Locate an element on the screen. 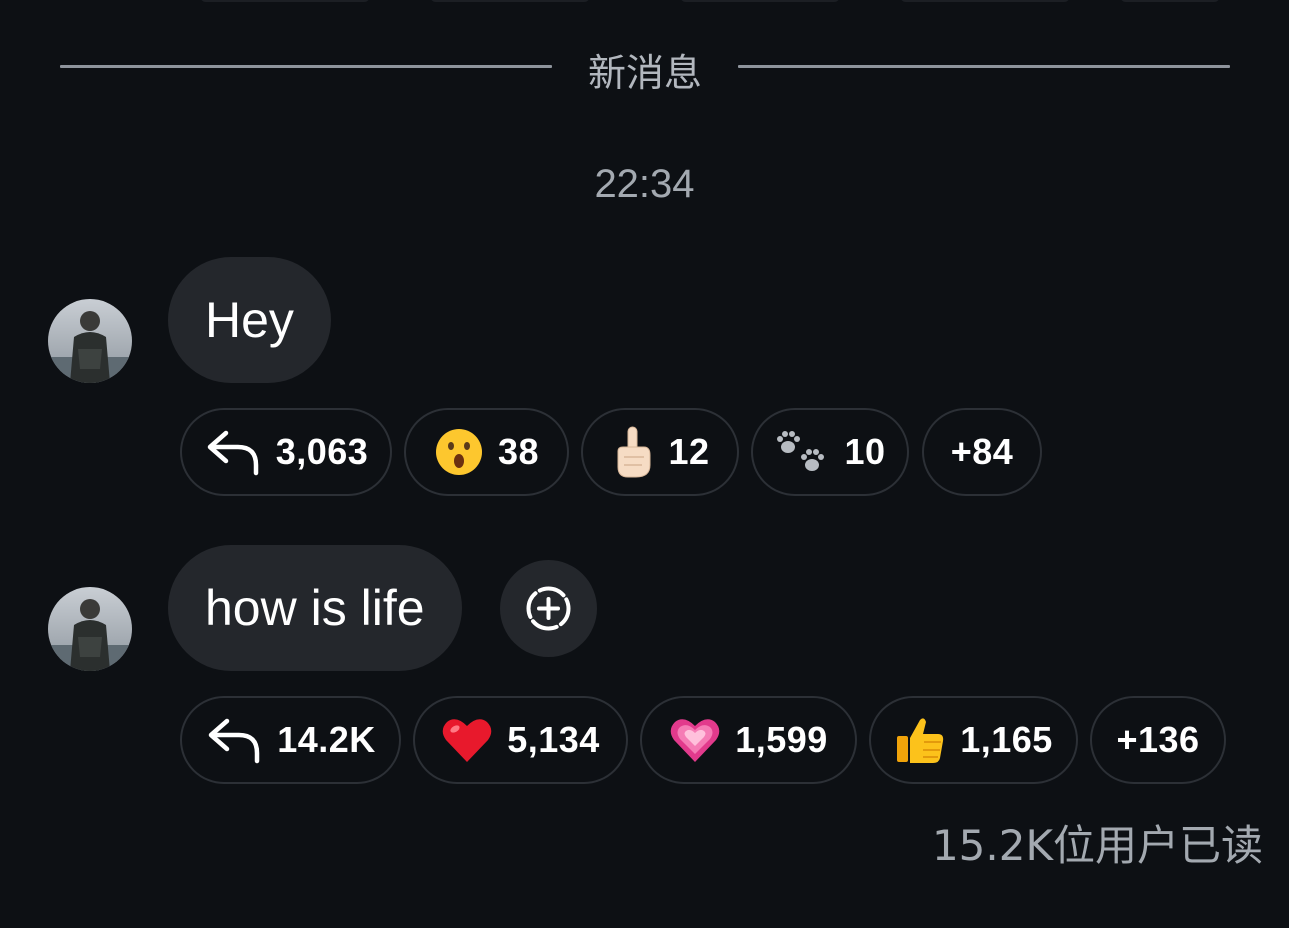 The height and width of the screenshot is (928, 1289). read-receipt-count: 15.2K位用户已读 is located at coordinates (1097, 842).